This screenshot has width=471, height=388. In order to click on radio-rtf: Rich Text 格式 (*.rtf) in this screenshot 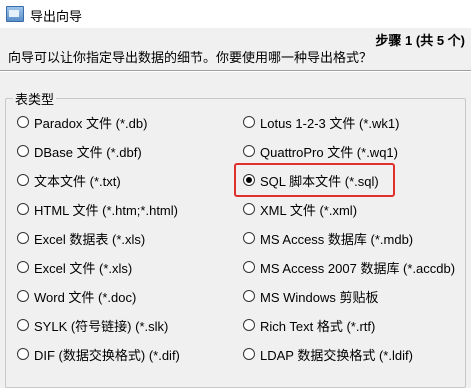, I will do `click(309, 325)`.